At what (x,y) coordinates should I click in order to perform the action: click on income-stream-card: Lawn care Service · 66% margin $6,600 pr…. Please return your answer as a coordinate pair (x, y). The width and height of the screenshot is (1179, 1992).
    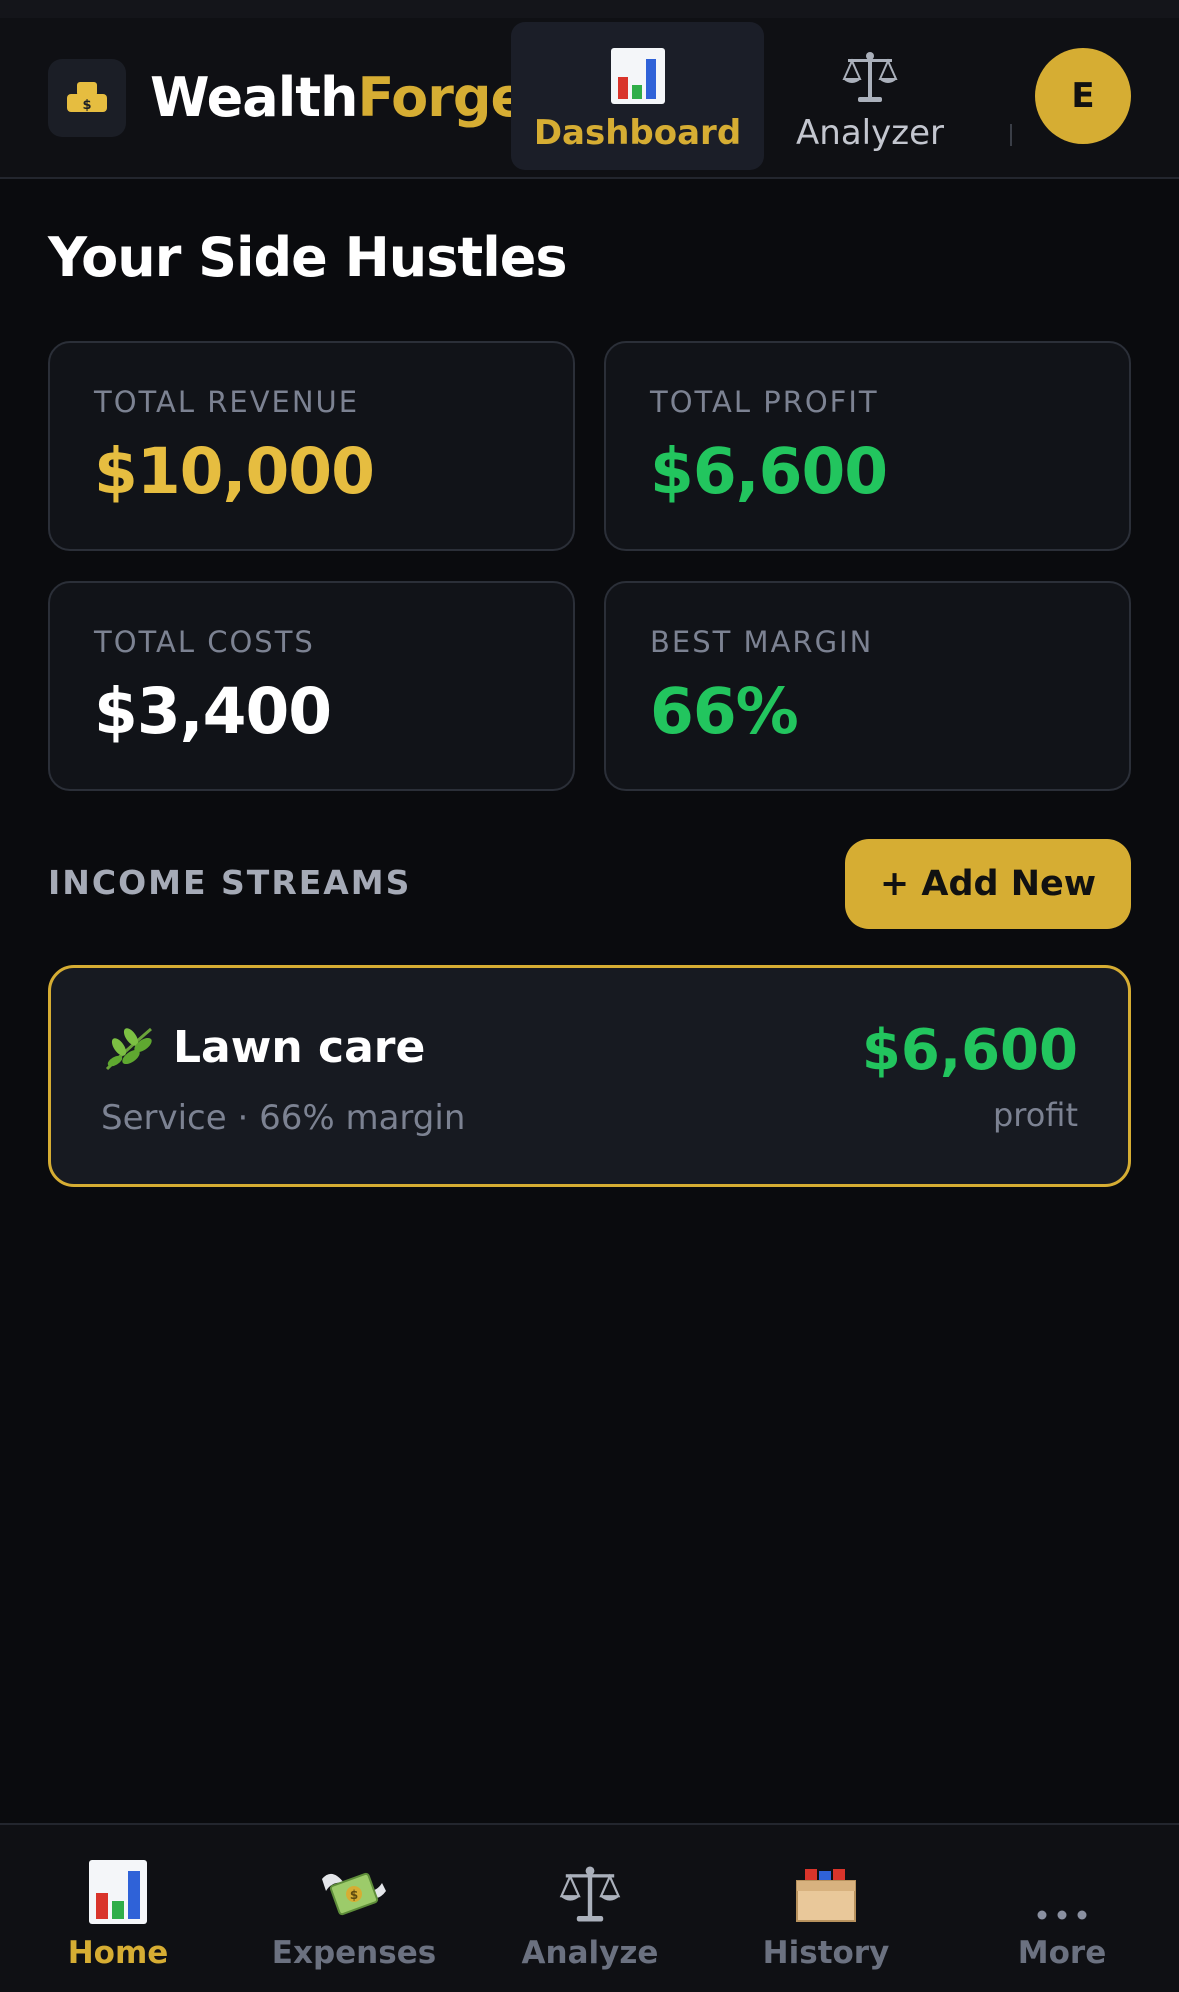
    Looking at the image, I should click on (589, 1076).